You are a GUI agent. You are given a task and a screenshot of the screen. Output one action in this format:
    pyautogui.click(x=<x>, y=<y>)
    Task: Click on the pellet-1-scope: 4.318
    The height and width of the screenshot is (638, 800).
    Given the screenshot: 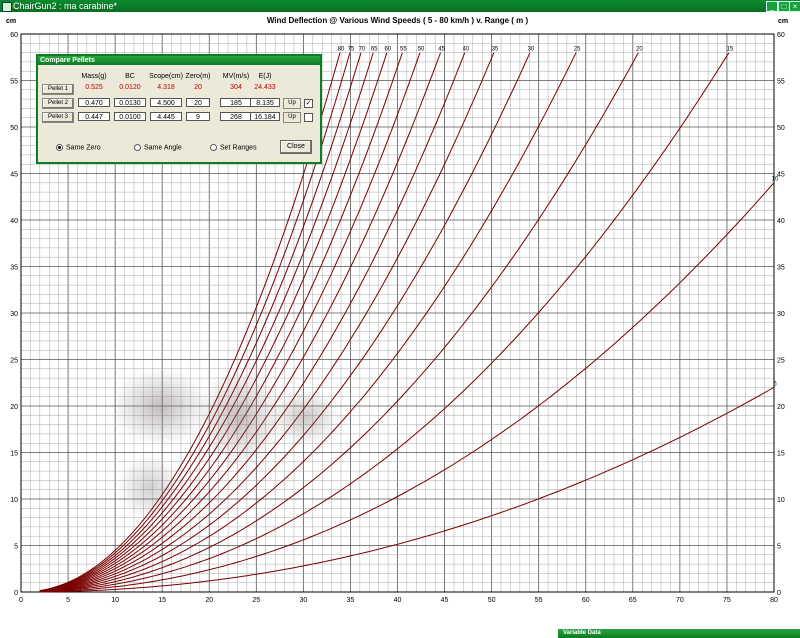 What is the action you would take?
    pyautogui.click(x=166, y=87)
    